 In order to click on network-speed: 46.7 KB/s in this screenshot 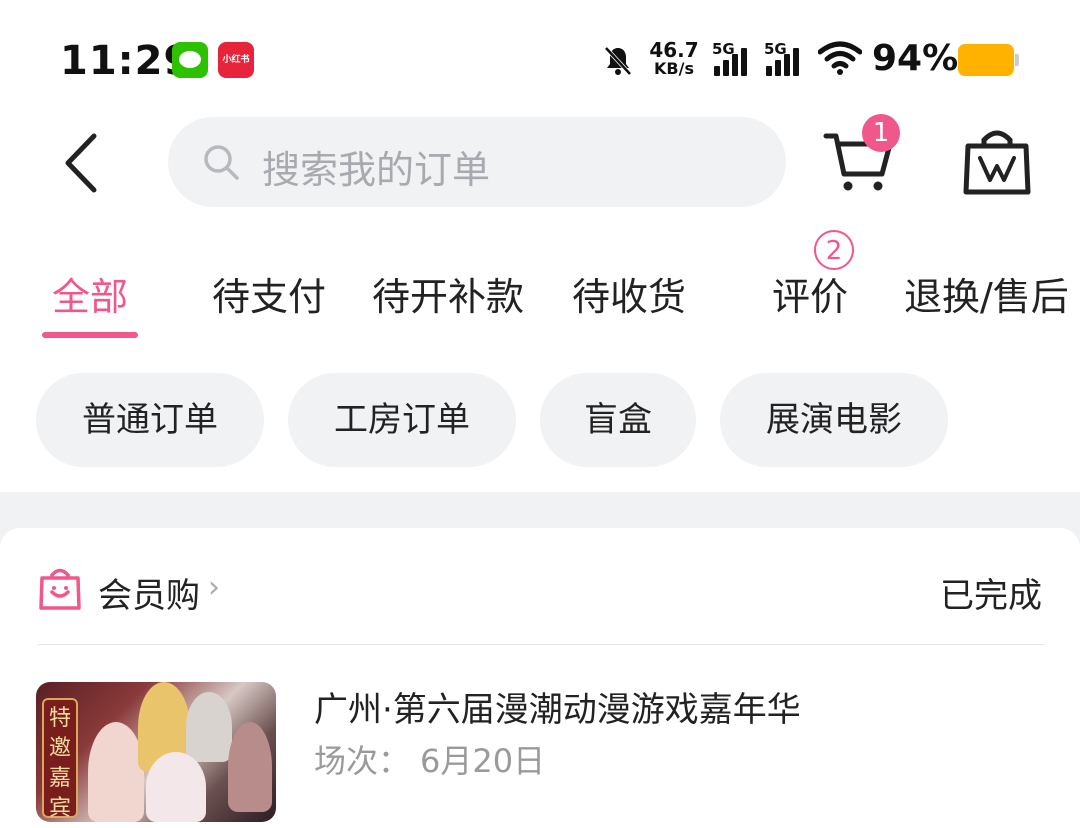, I will do `click(674, 59)`.